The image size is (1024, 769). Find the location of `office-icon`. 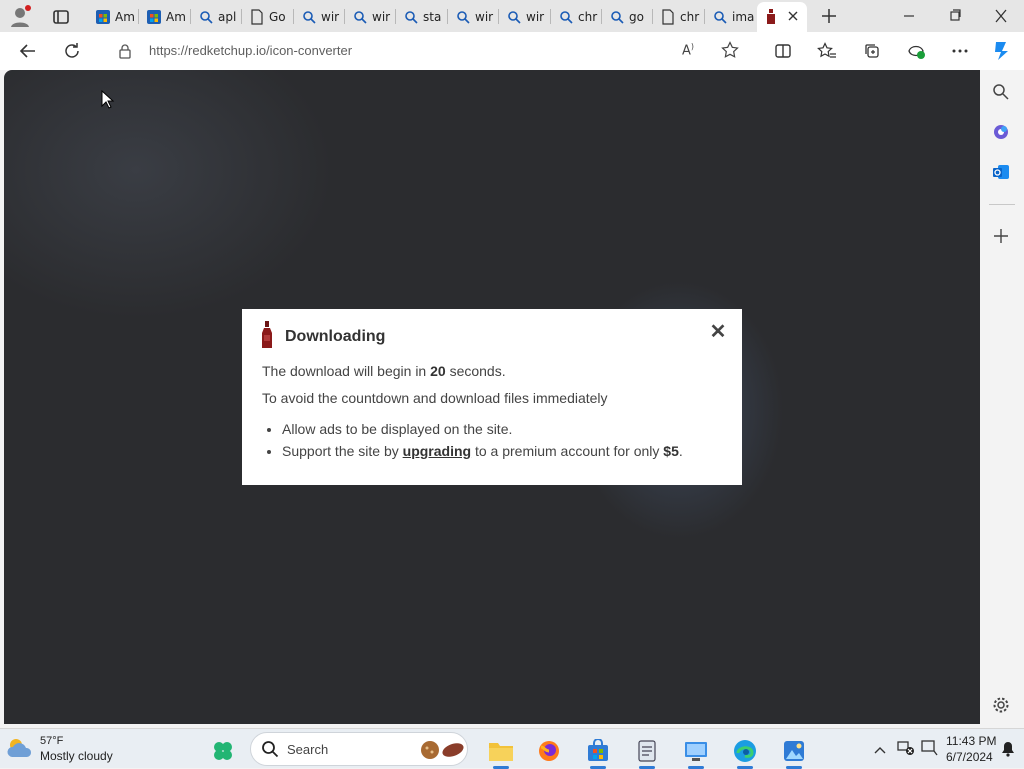

office-icon is located at coordinates (1001, 134).